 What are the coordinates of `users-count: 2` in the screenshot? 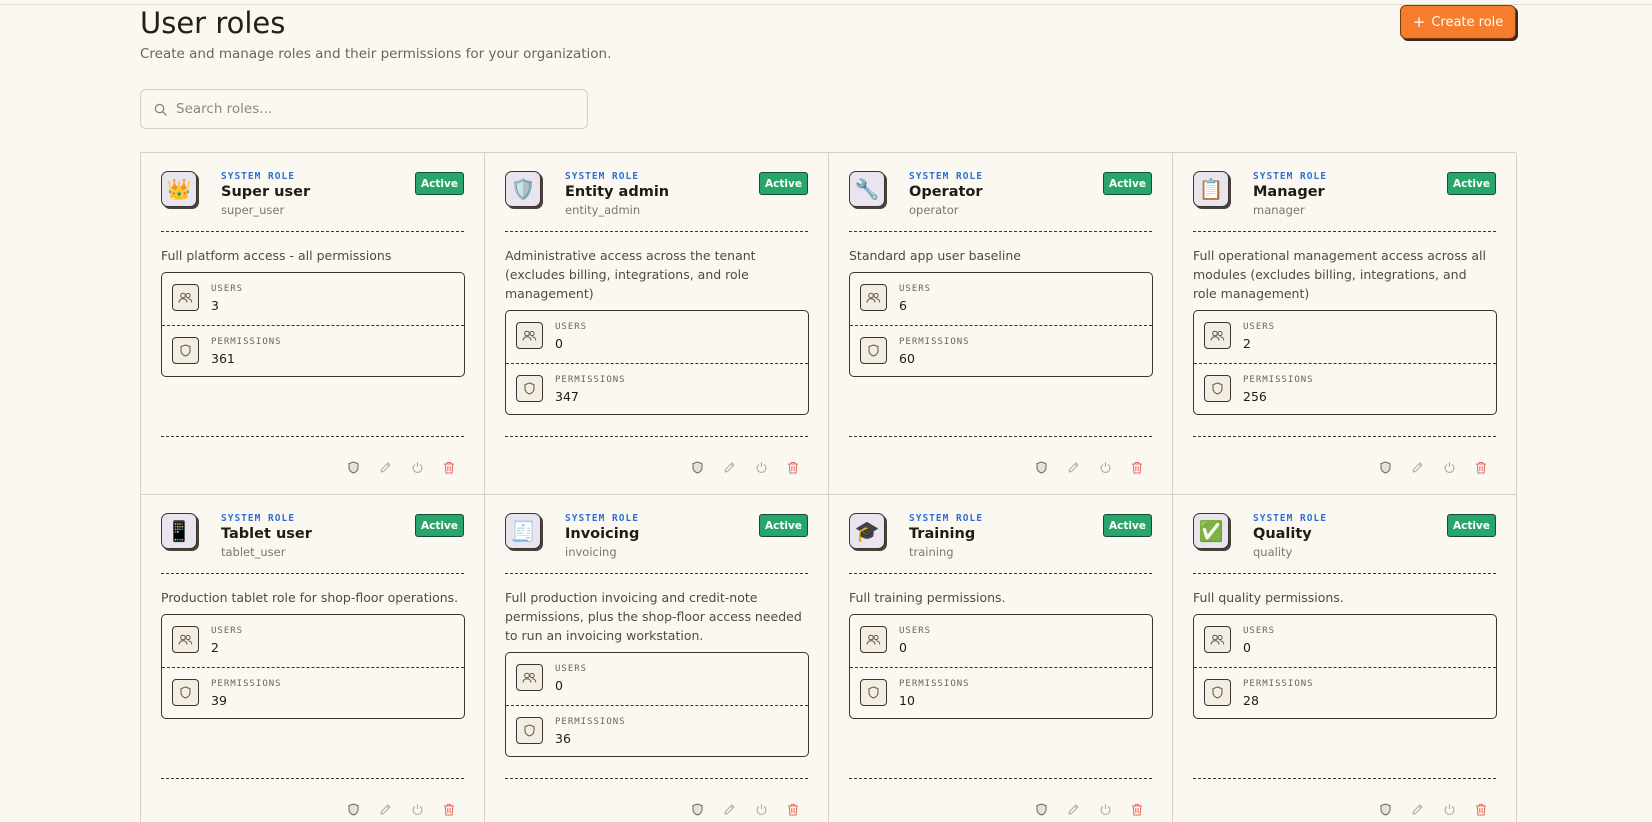 It's located at (215, 647).